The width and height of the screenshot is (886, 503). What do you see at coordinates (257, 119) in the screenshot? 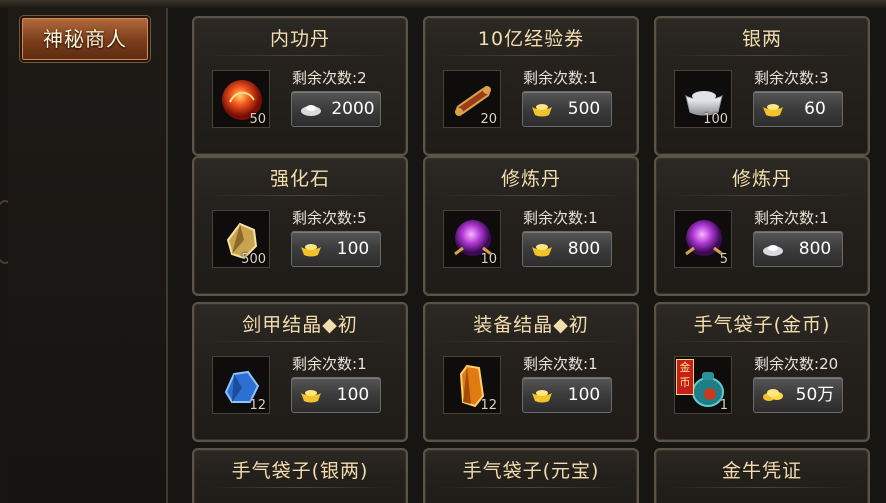
I see `item-quantity: 50` at bounding box center [257, 119].